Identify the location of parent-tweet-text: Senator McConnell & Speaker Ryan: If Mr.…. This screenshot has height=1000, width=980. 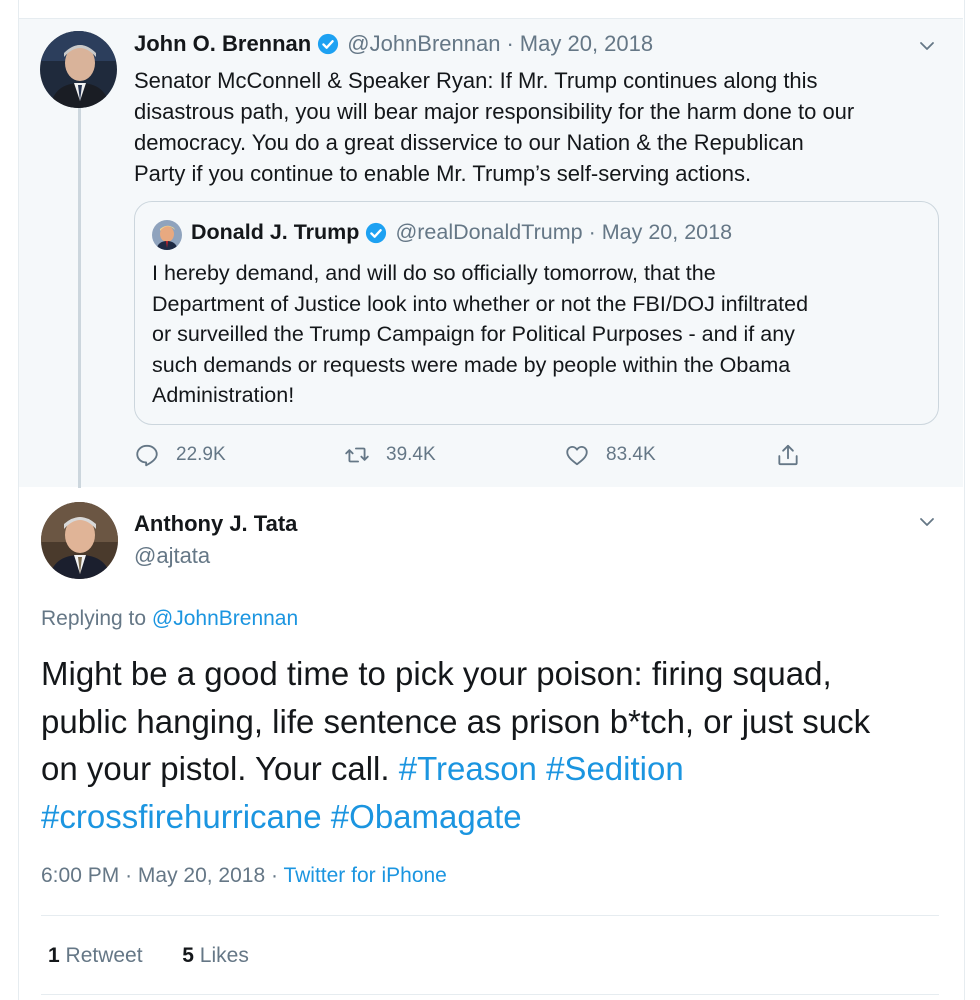
(534, 127).